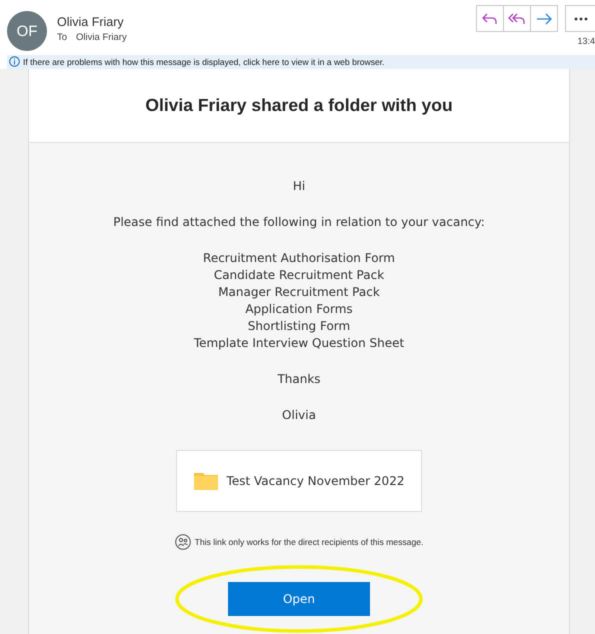 This screenshot has height=634, width=595. Describe the element at coordinates (299, 309) in the screenshot. I see `attachment-name: Application Forms` at that location.